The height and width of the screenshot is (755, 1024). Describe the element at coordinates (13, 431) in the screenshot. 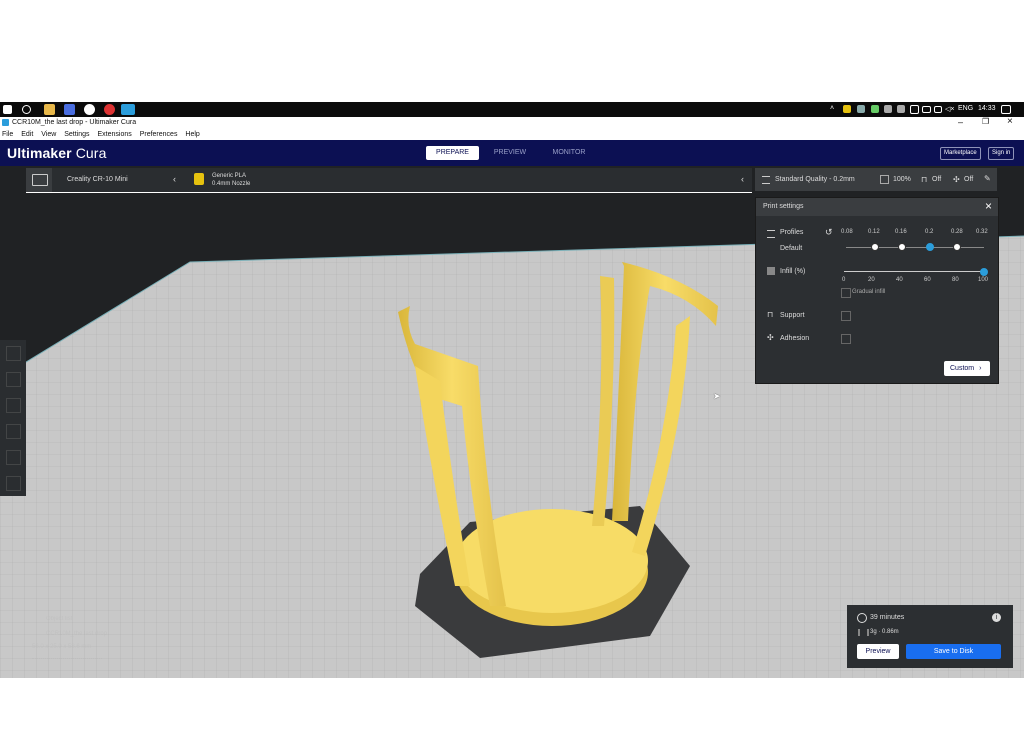

I see `mirror-tool-icon` at that location.